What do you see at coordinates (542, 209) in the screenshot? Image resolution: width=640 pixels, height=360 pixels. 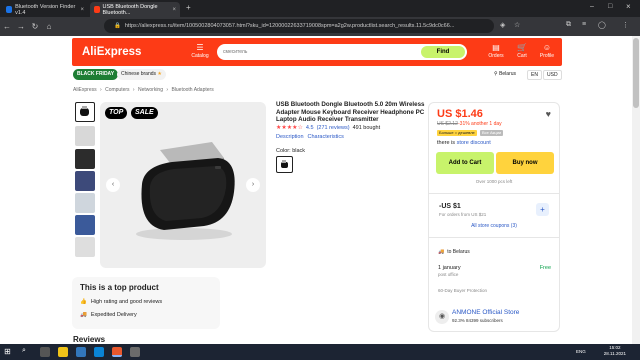 I see `get-coupon-button: +` at bounding box center [542, 209].